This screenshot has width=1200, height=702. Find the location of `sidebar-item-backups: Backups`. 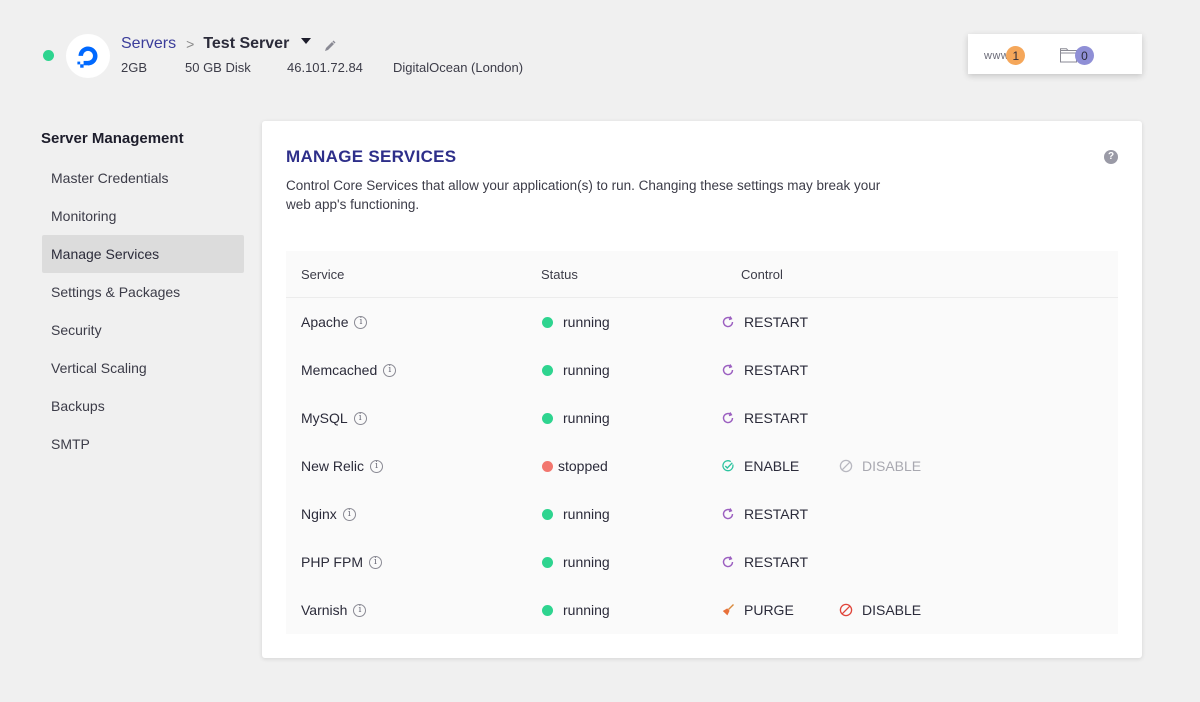

sidebar-item-backups: Backups is located at coordinates (143, 406).